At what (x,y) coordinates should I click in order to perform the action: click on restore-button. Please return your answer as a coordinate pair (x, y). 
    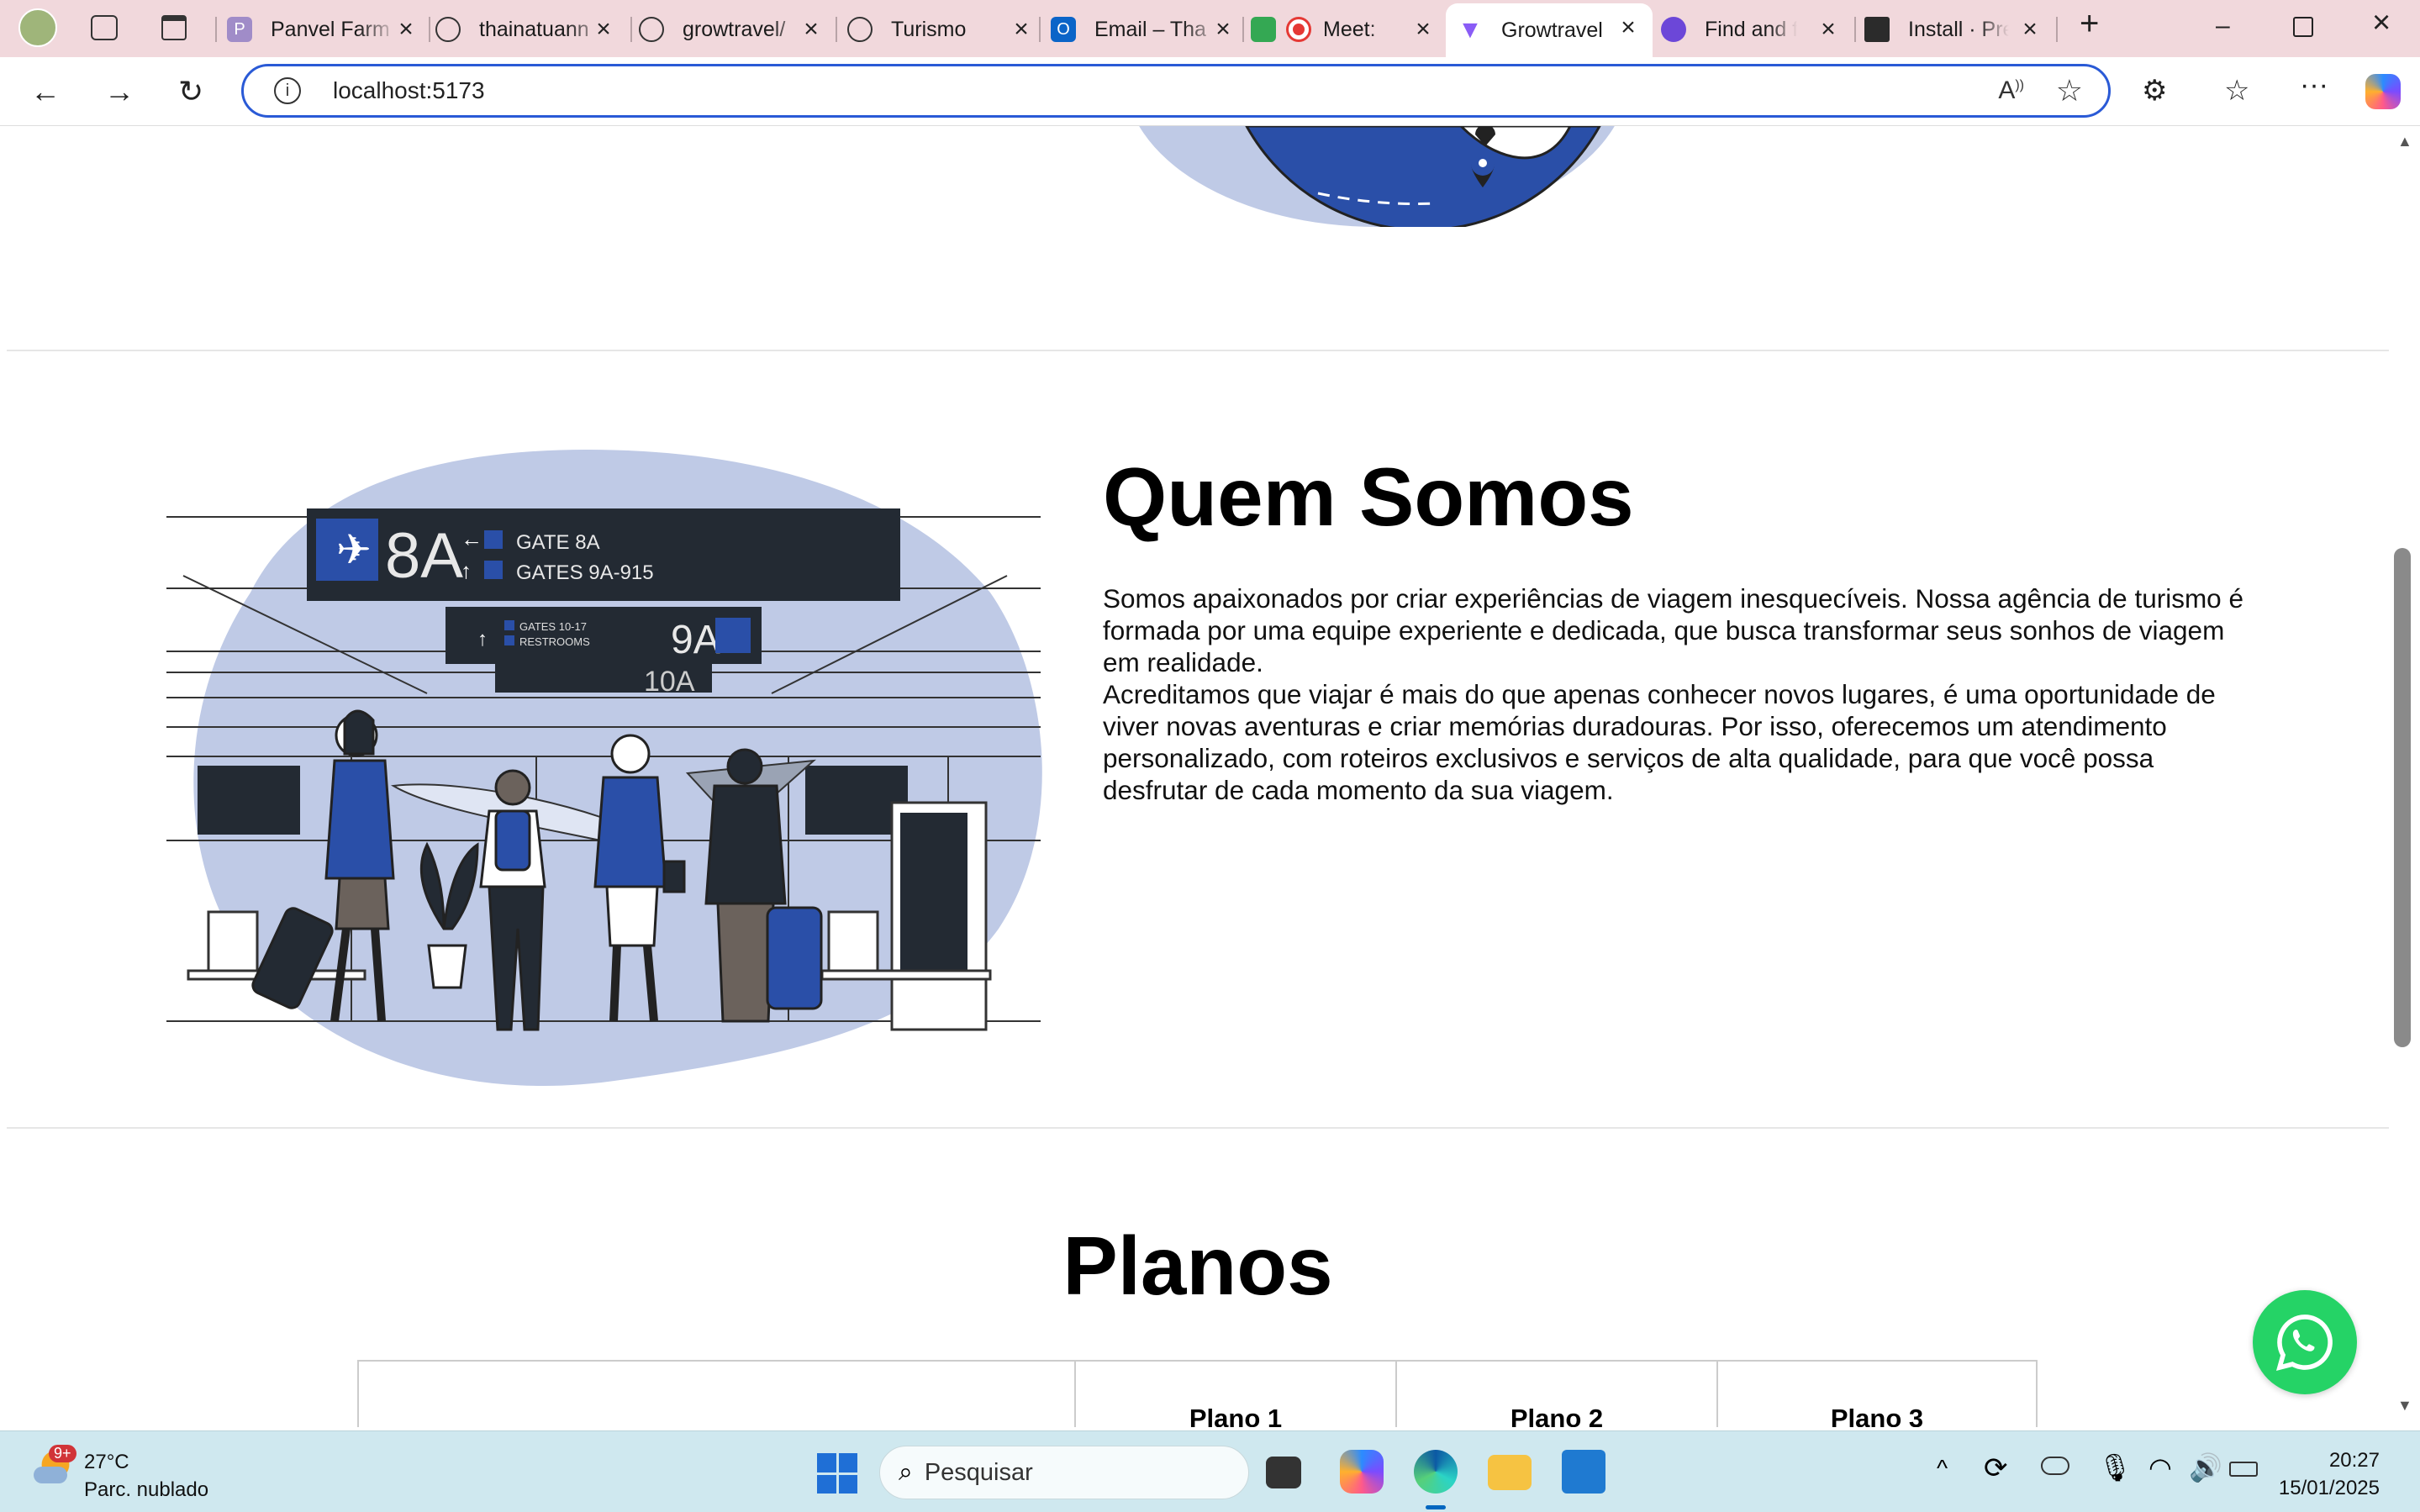
    Looking at the image, I should click on (2303, 27).